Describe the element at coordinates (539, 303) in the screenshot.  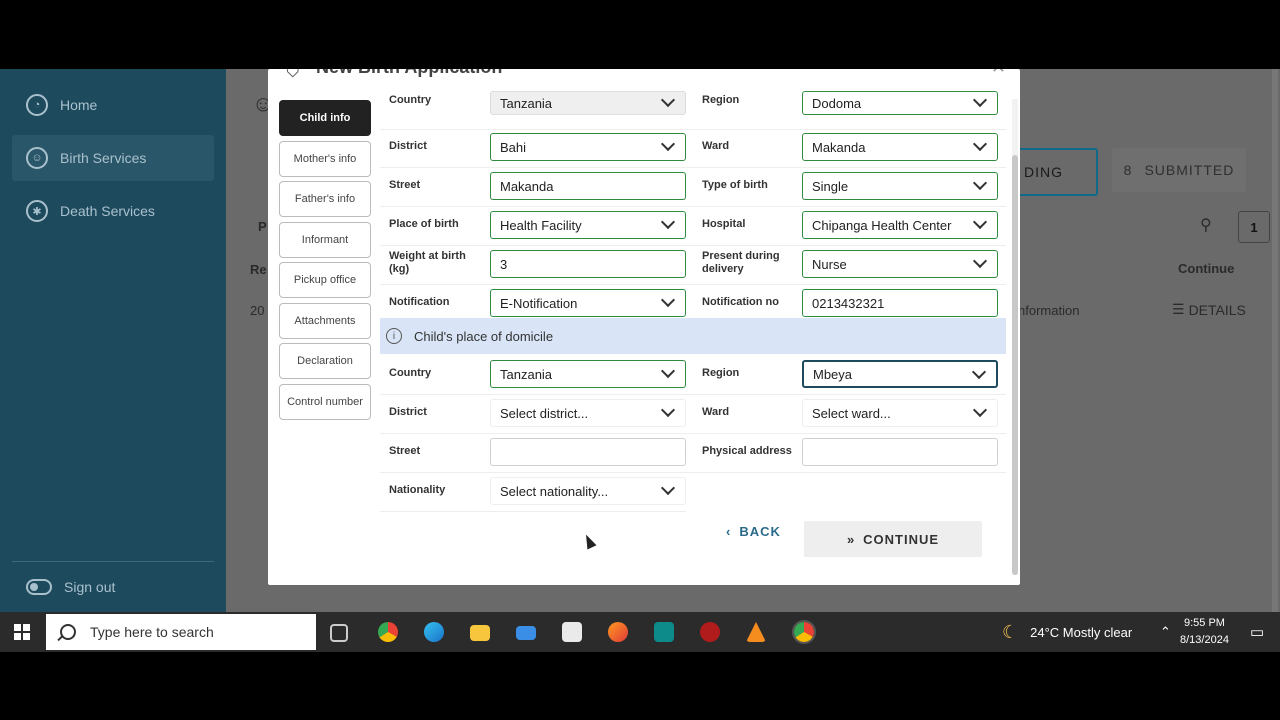
I see `notification-value: E-Notification` at that location.